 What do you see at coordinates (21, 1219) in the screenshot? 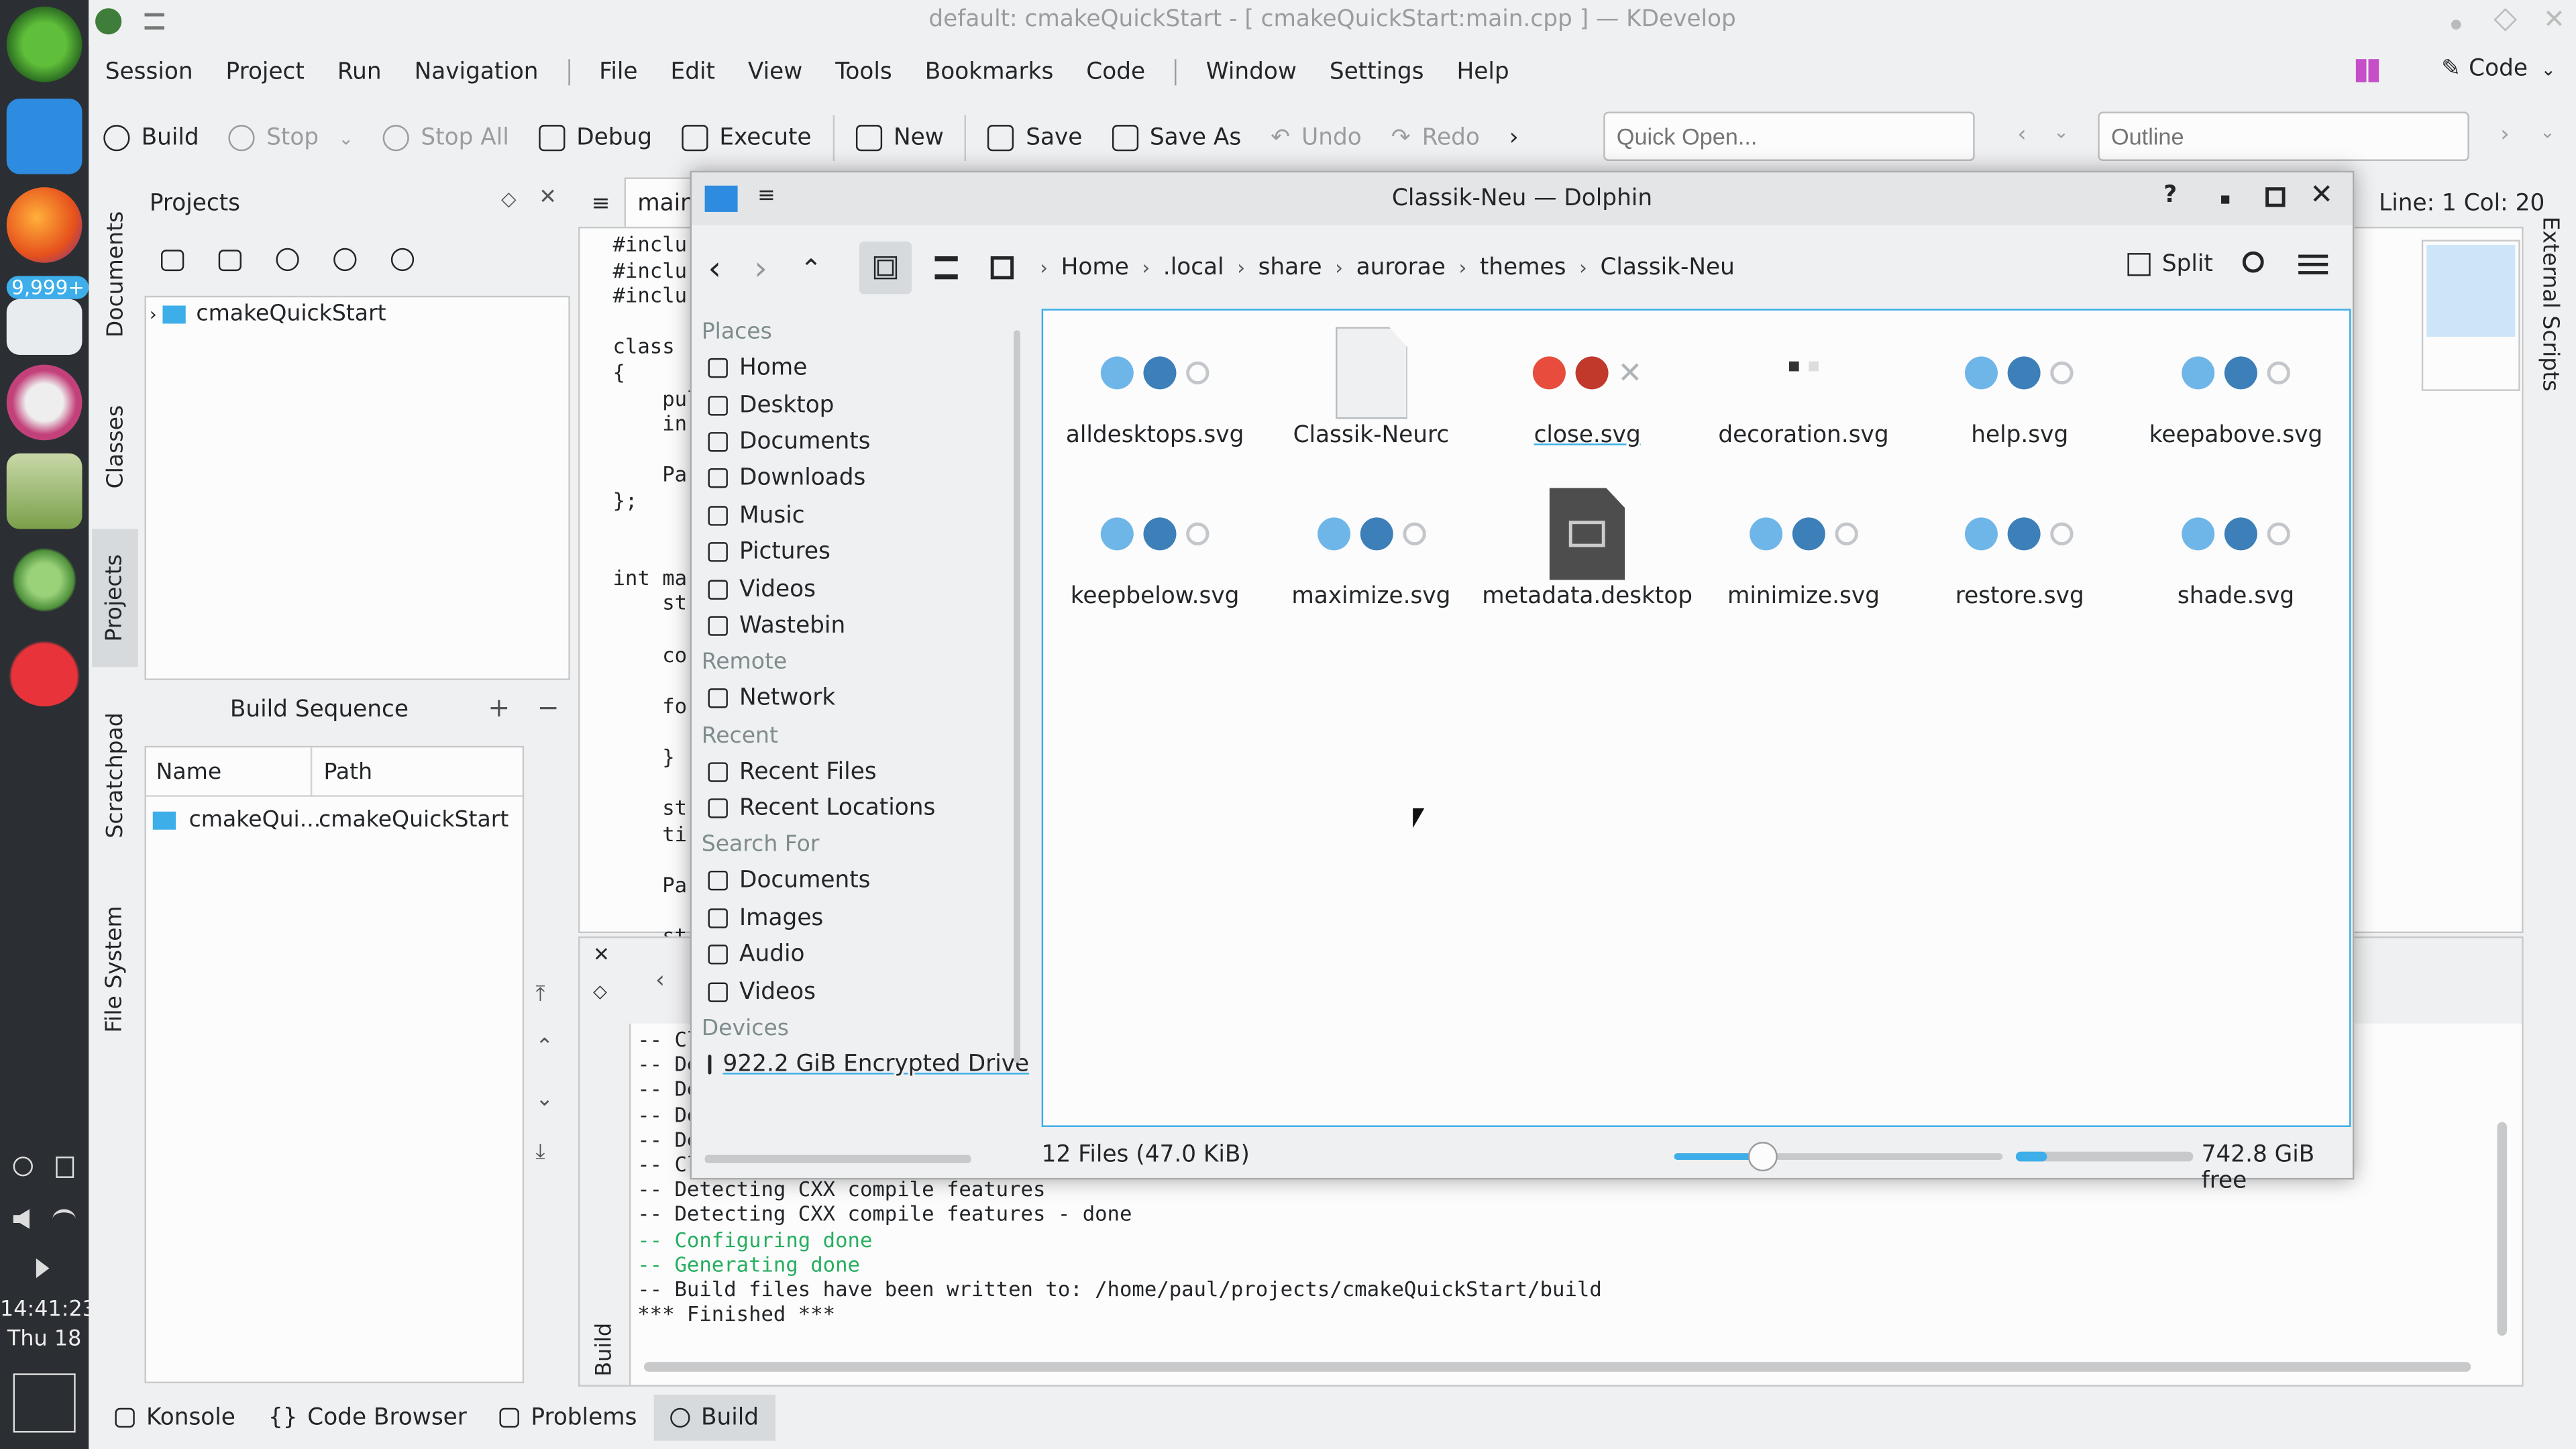
I see `volume-icon` at bounding box center [21, 1219].